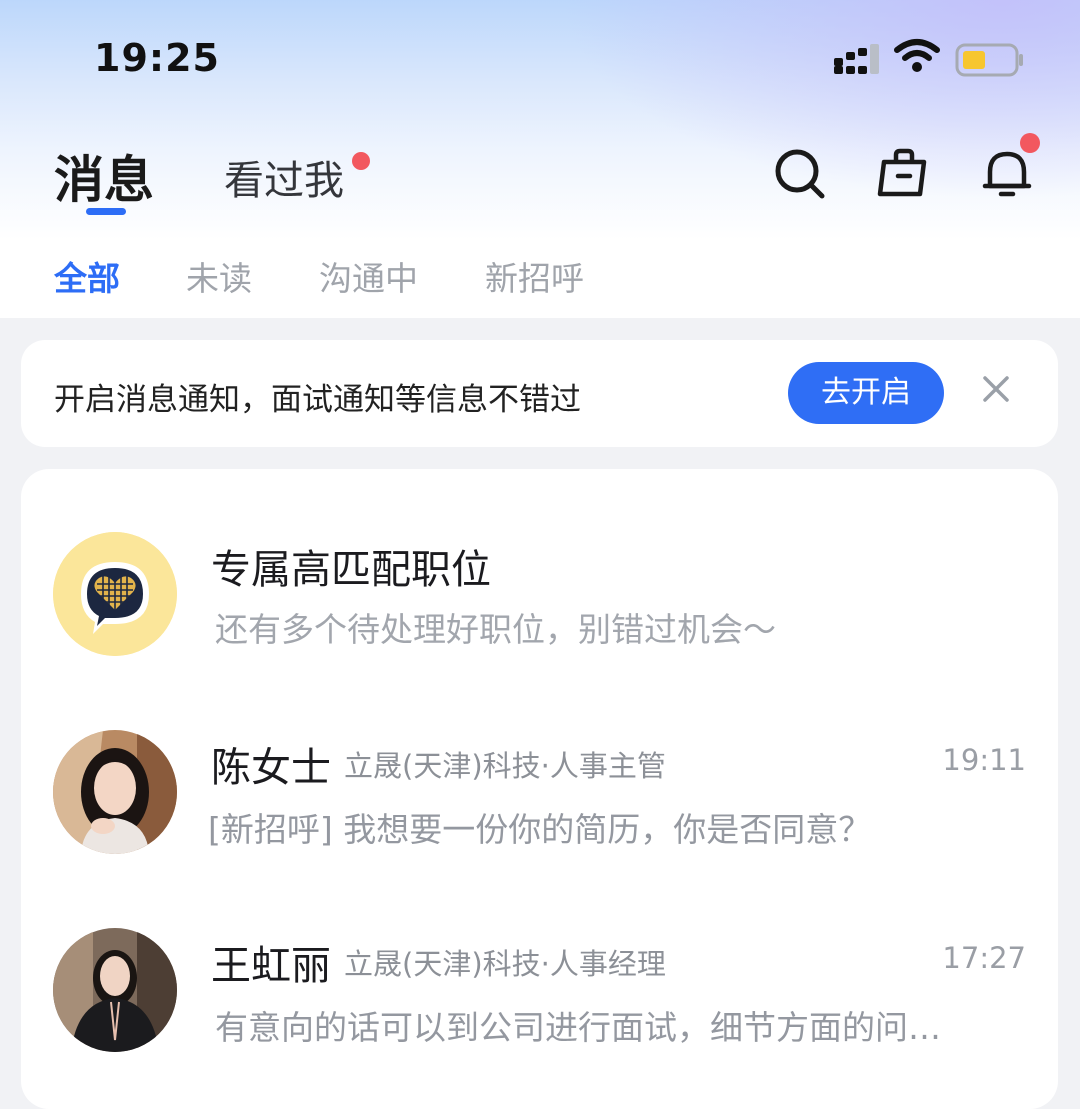  What do you see at coordinates (534, 276) in the screenshot?
I see `filter-new-greetings: 新招呼` at bounding box center [534, 276].